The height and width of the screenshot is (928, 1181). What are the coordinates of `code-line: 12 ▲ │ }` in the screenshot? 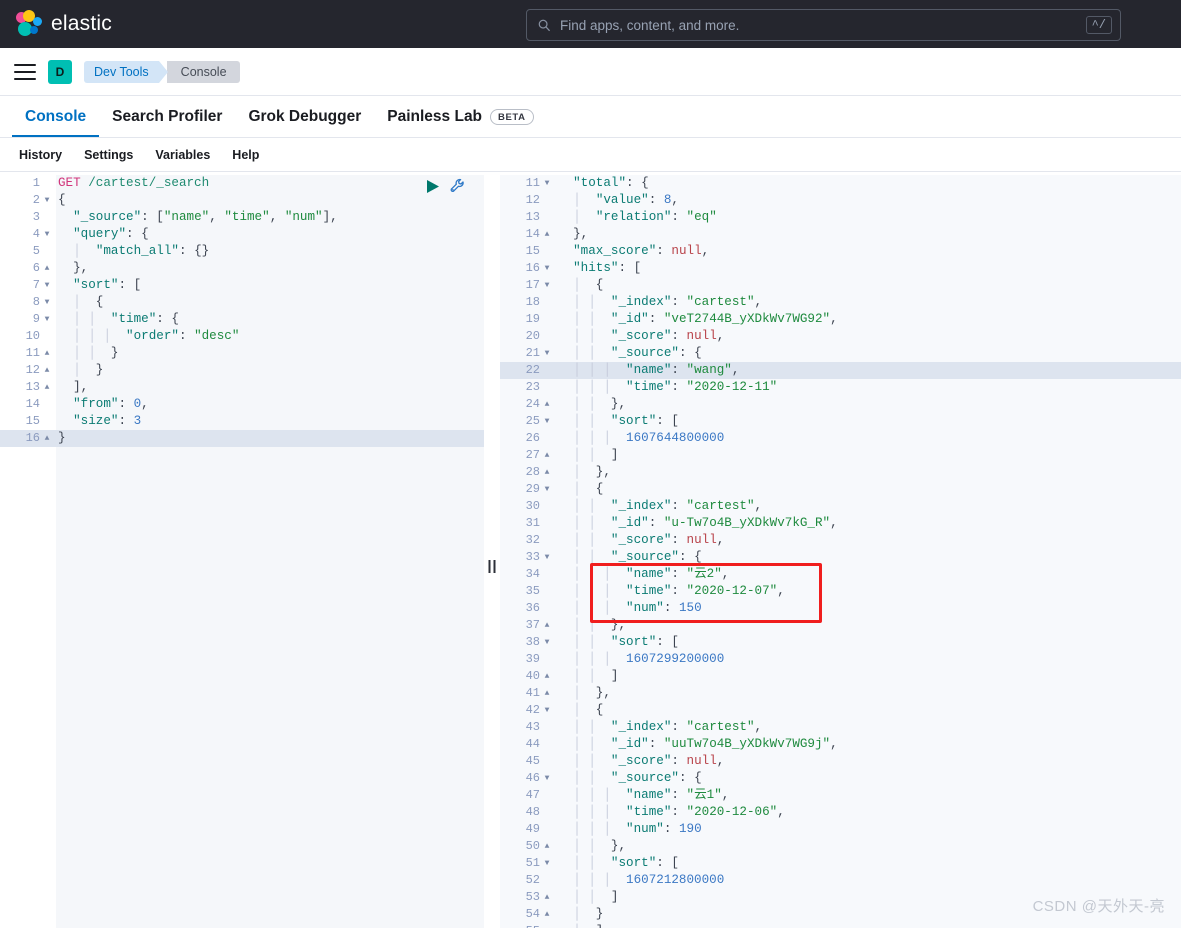 It's located at (242, 370).